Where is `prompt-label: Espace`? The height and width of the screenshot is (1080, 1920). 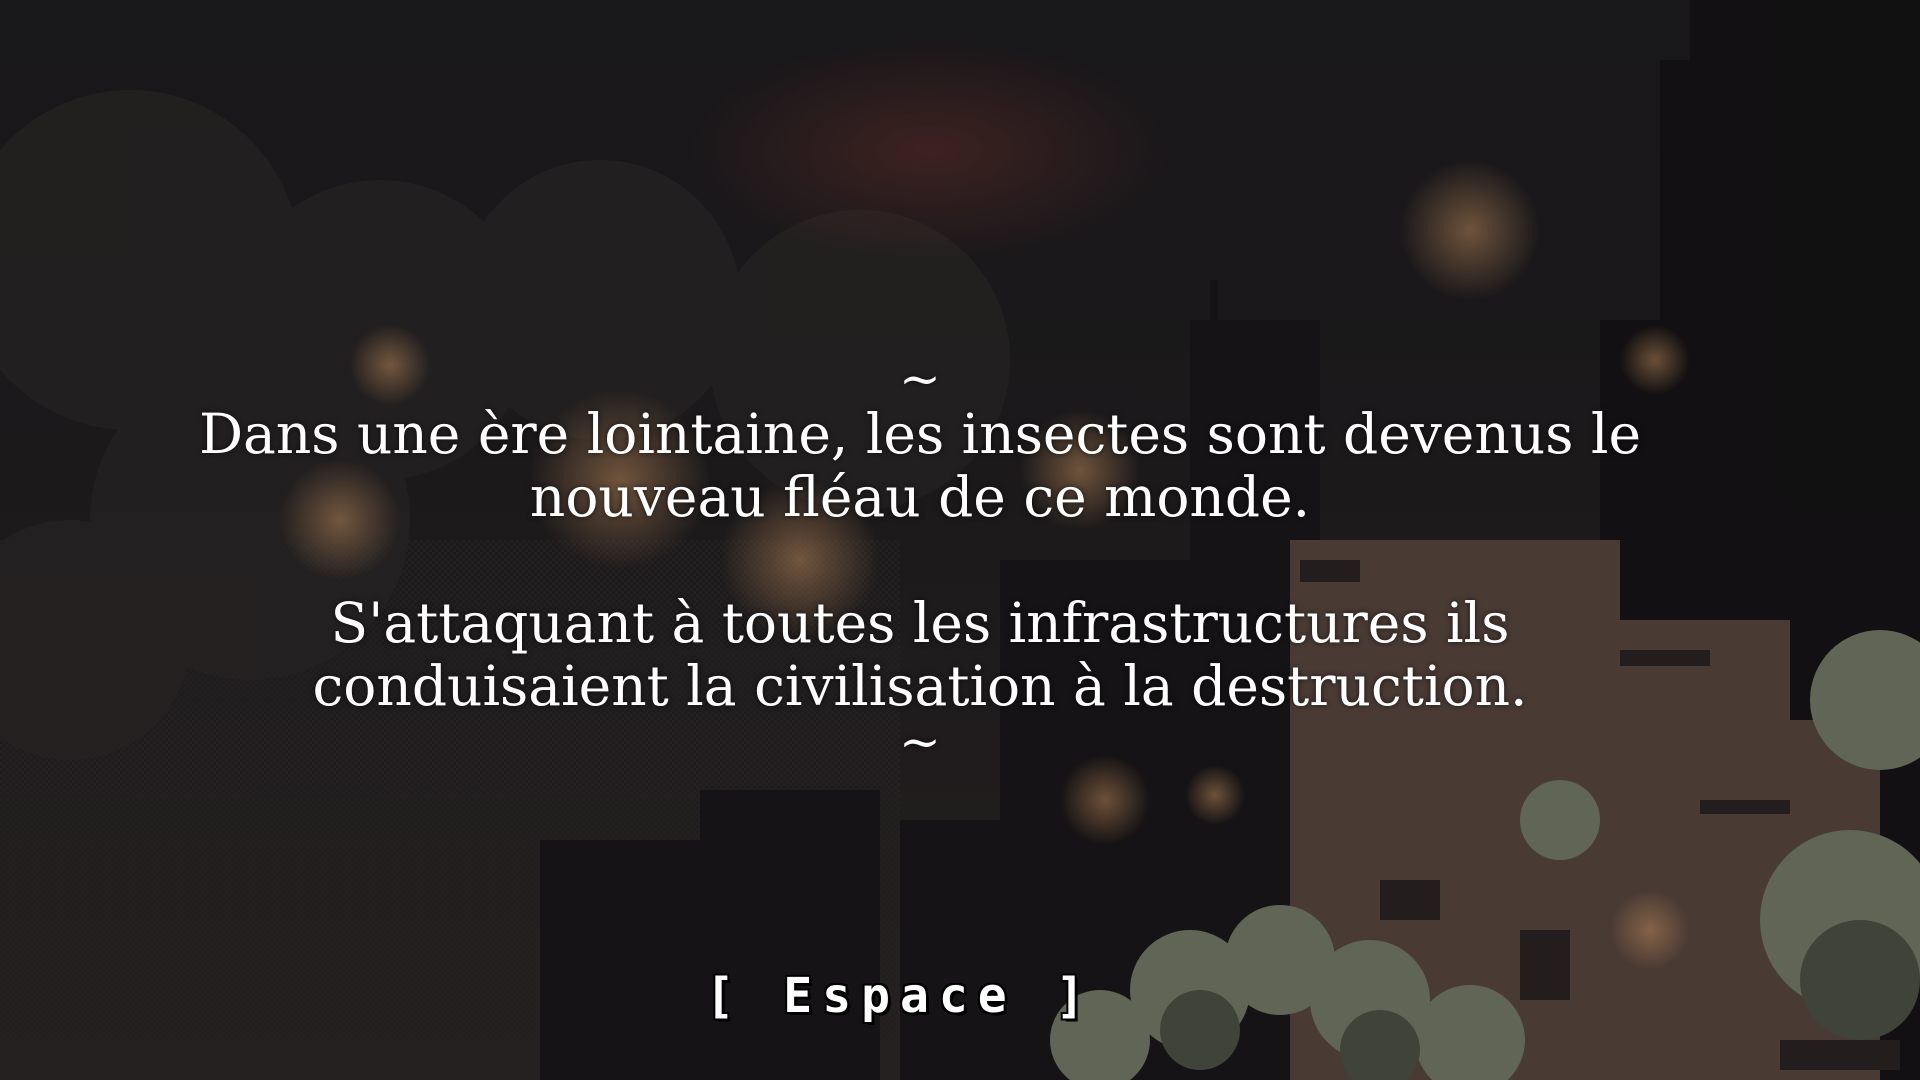 prompt-label: Espace is located at coordinates (900, 996).